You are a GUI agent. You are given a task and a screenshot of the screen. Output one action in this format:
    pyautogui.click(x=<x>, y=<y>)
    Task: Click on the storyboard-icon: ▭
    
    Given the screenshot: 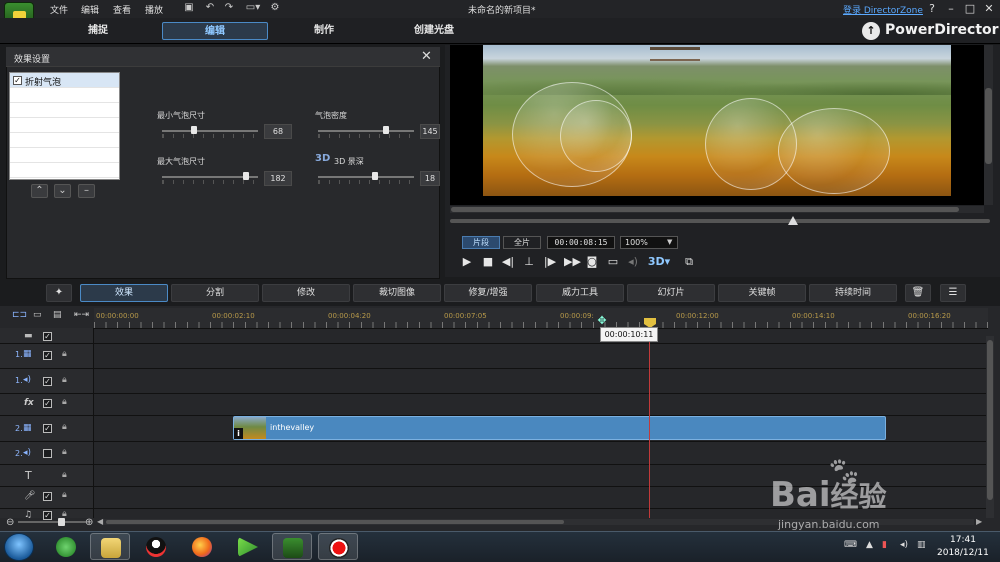 What is the action you would take?
    pyautogui.click(x=37, y=315)
    